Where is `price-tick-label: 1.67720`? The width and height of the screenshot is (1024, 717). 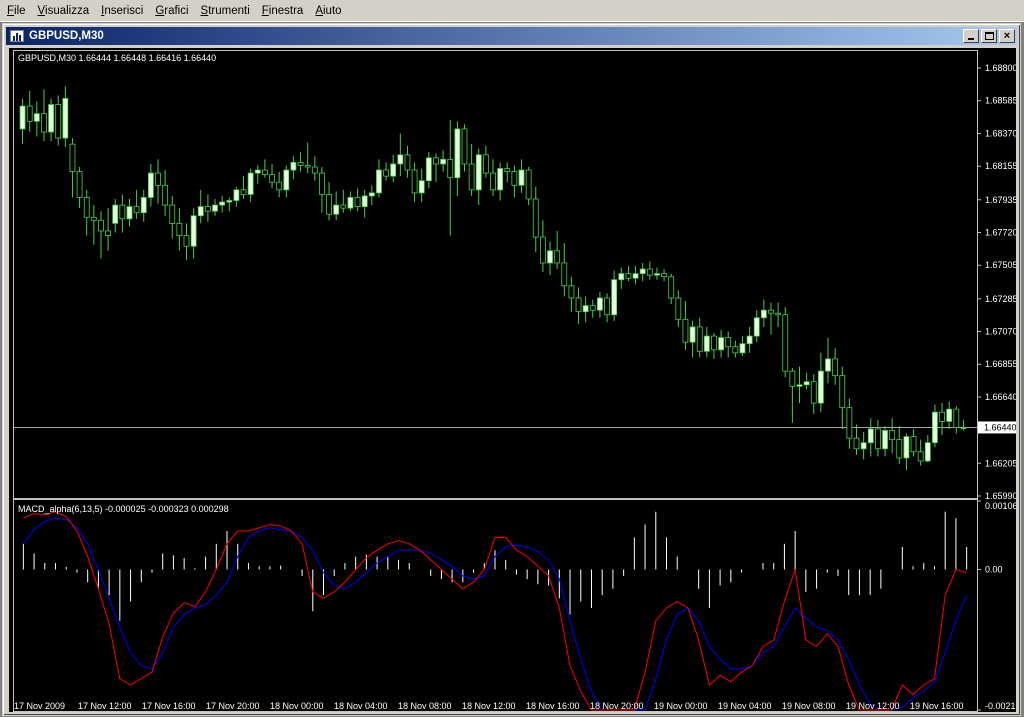 price-tick-label: 1.67720 is located at coordinates (1000, 232).